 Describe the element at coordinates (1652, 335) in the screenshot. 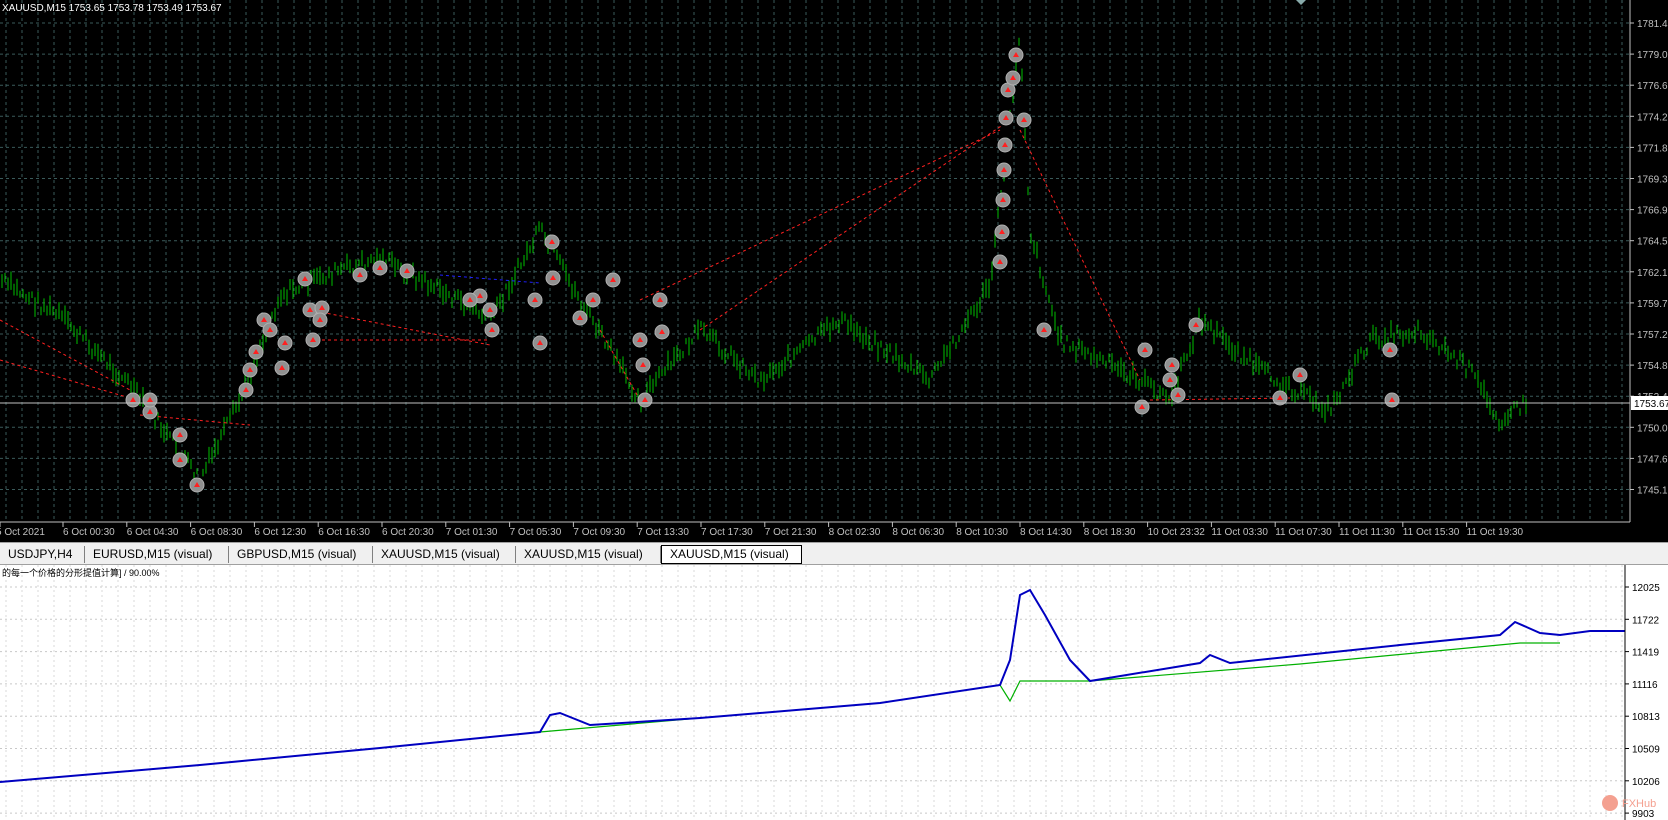

I see `price-tick-label: 1757.25` at that location.